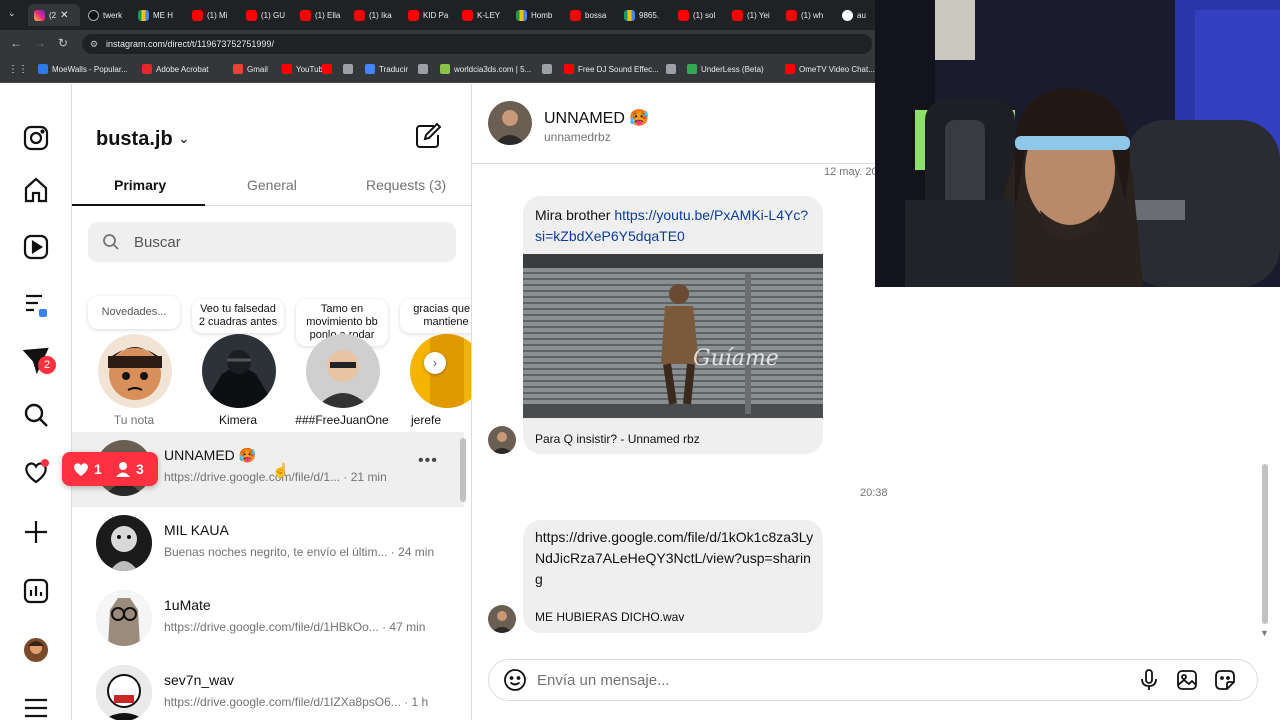 The height and width of the screenshot is (727, 1280). Describe the element at coordinates (135, 371) in the screenshot. I see `note-avatar` at that location.